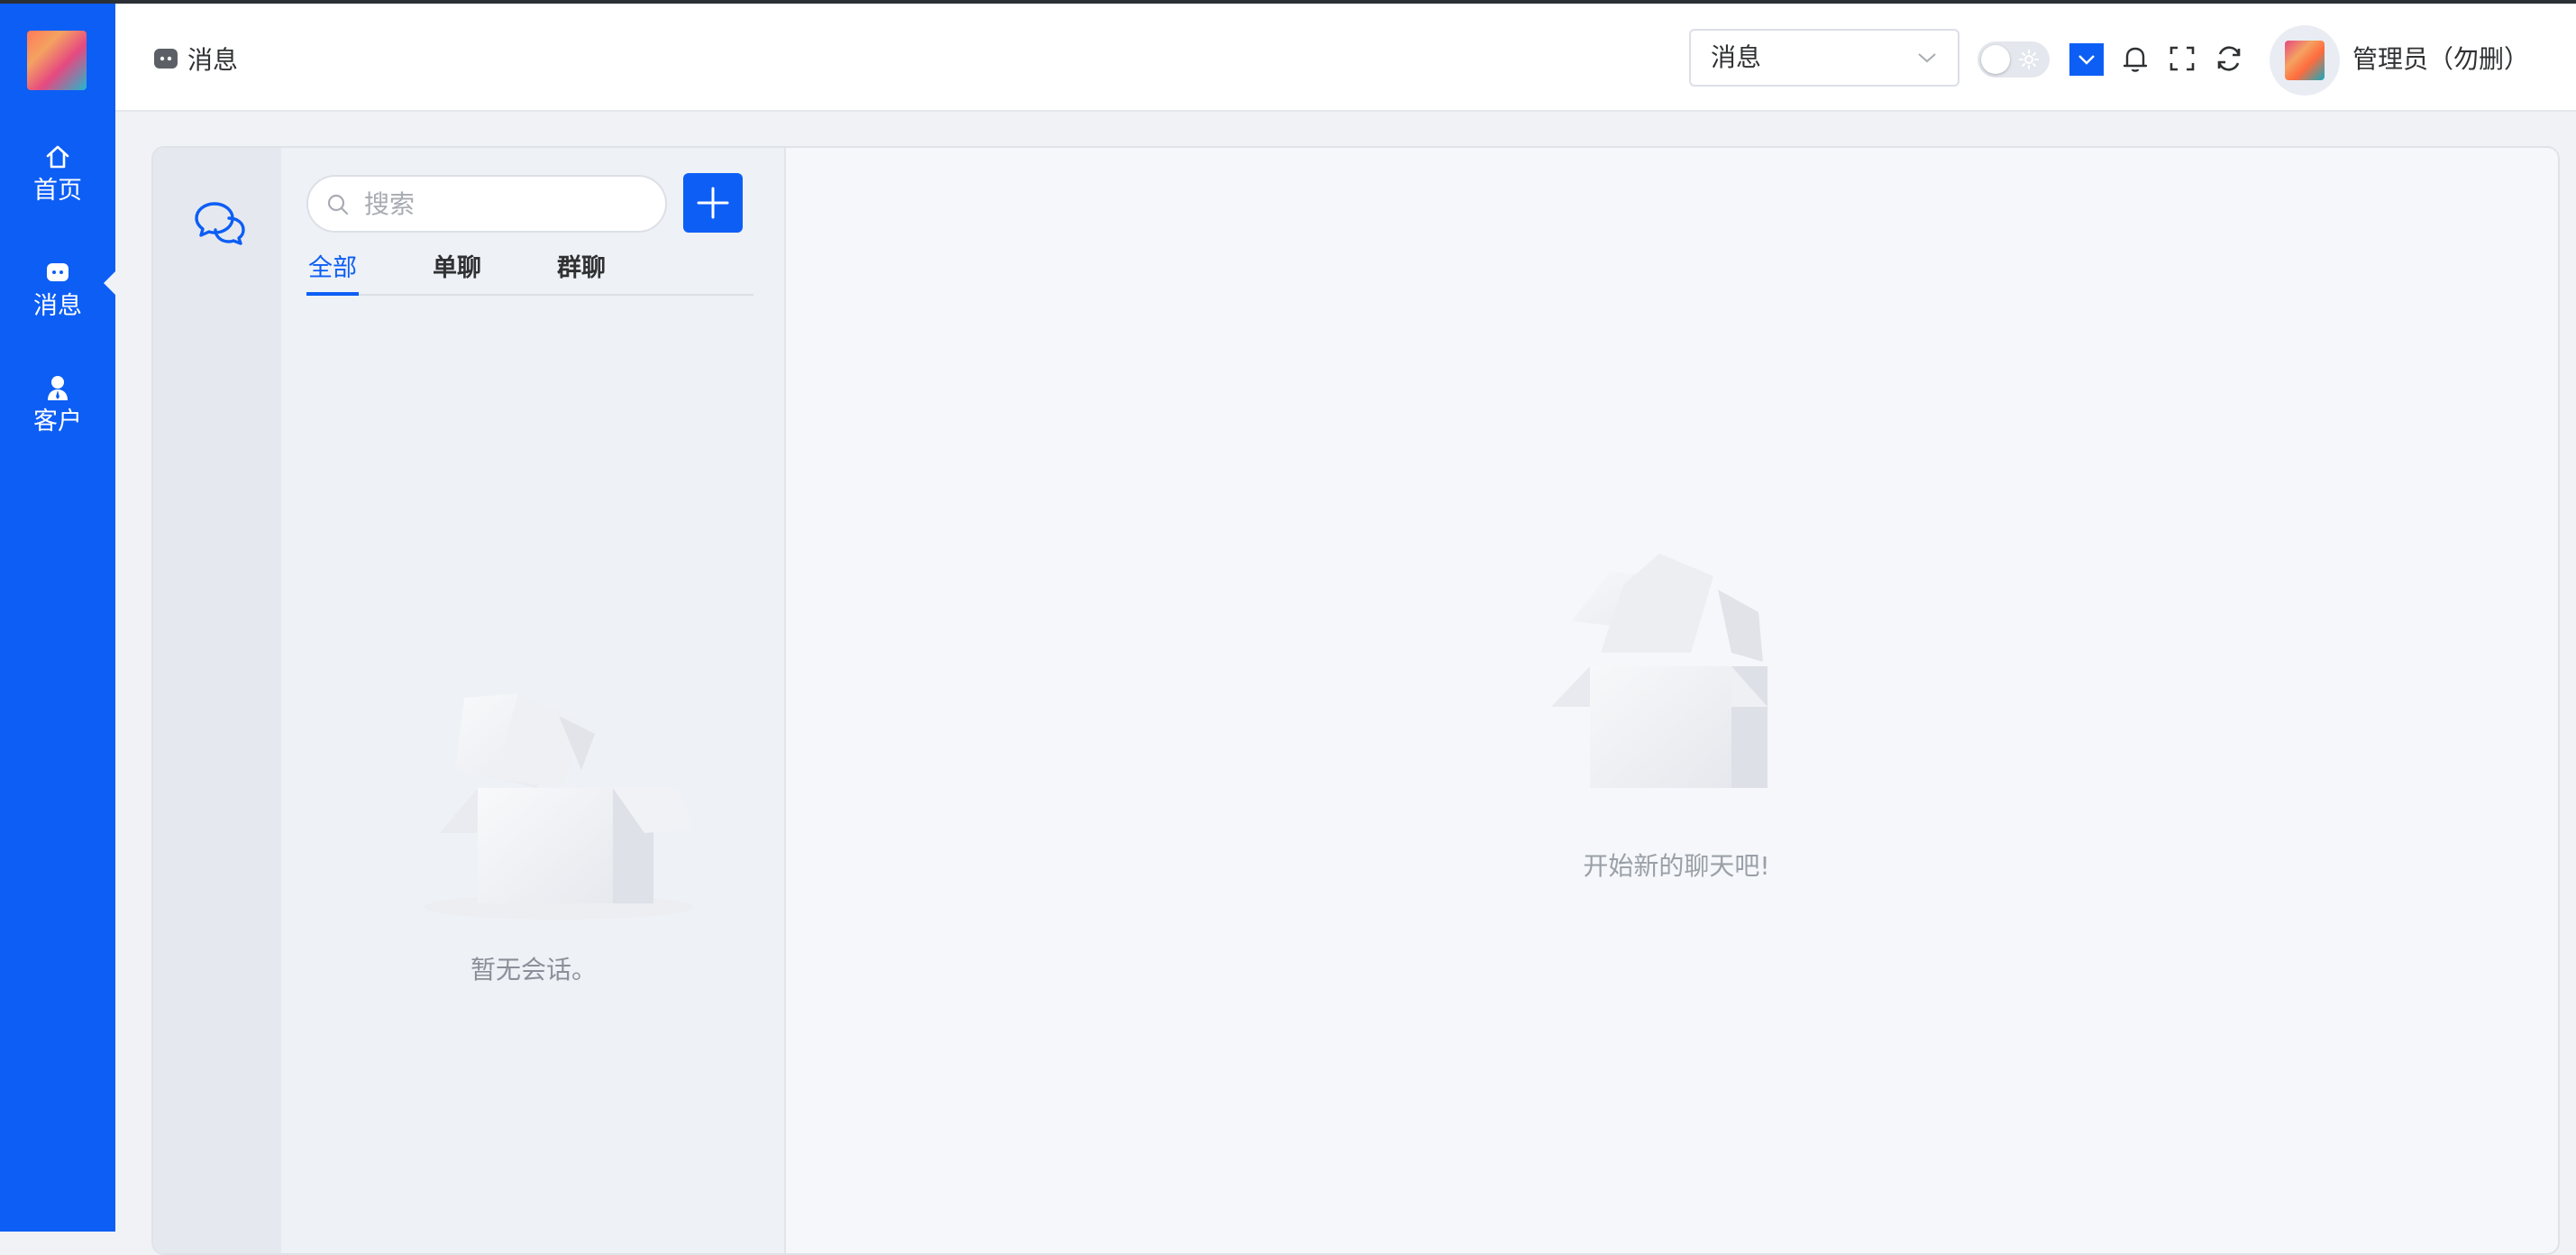  I want to click on user-name: 管理员（勿删）, so click(2440, 59).